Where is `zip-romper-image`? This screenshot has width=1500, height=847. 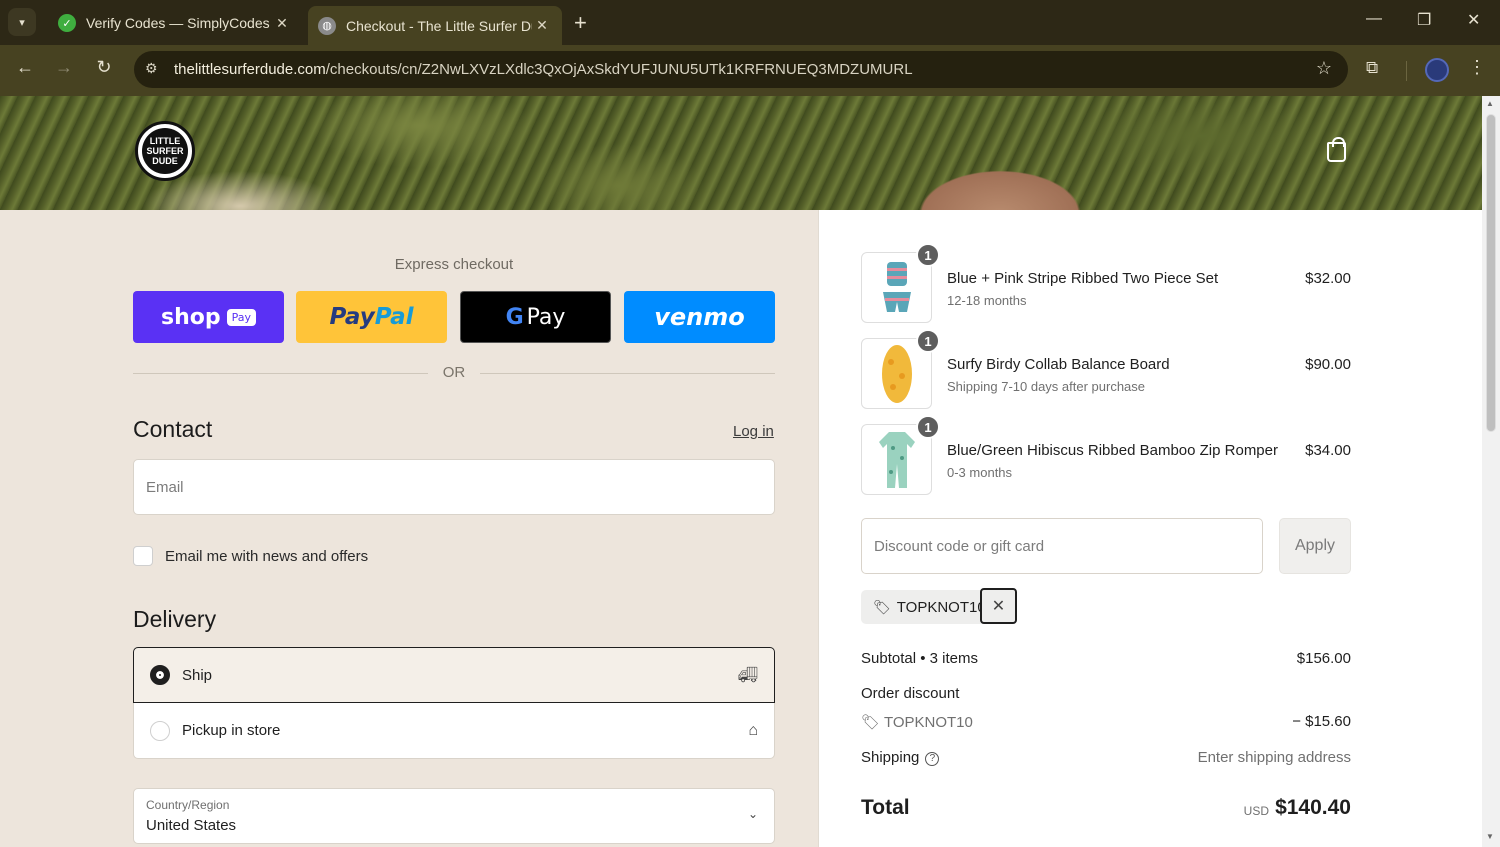 zip-romper-image is located at coordinates (896, 459).